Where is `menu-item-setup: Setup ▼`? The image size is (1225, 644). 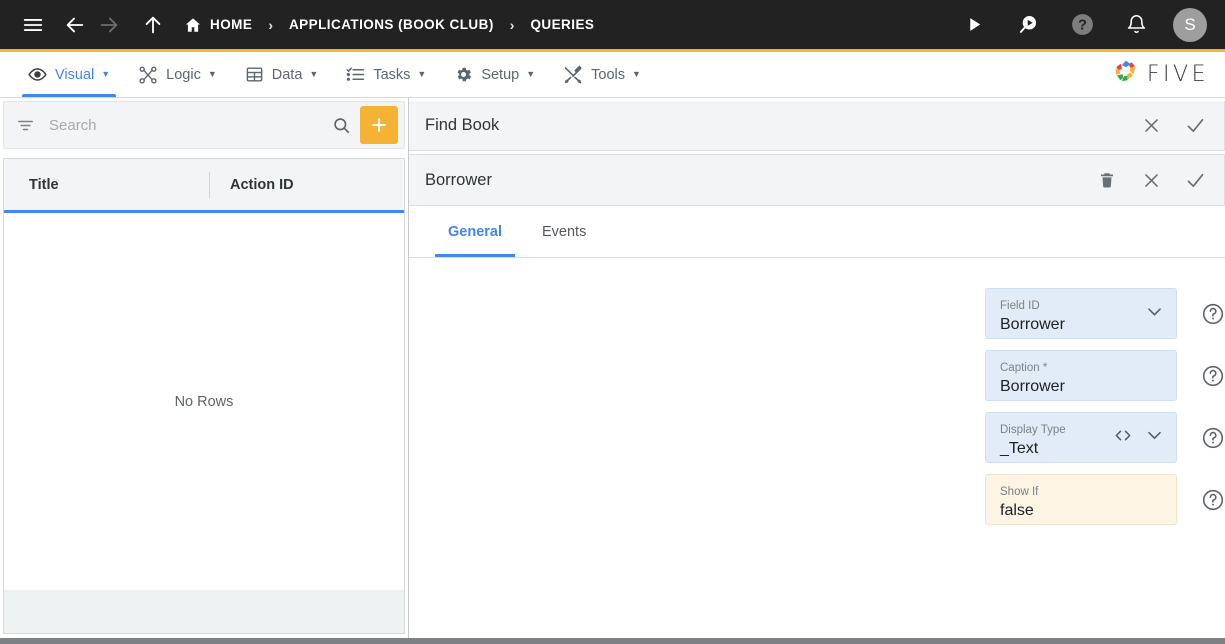 menu-item-setup: Setup ▼ is located at coordinates (494, 74).